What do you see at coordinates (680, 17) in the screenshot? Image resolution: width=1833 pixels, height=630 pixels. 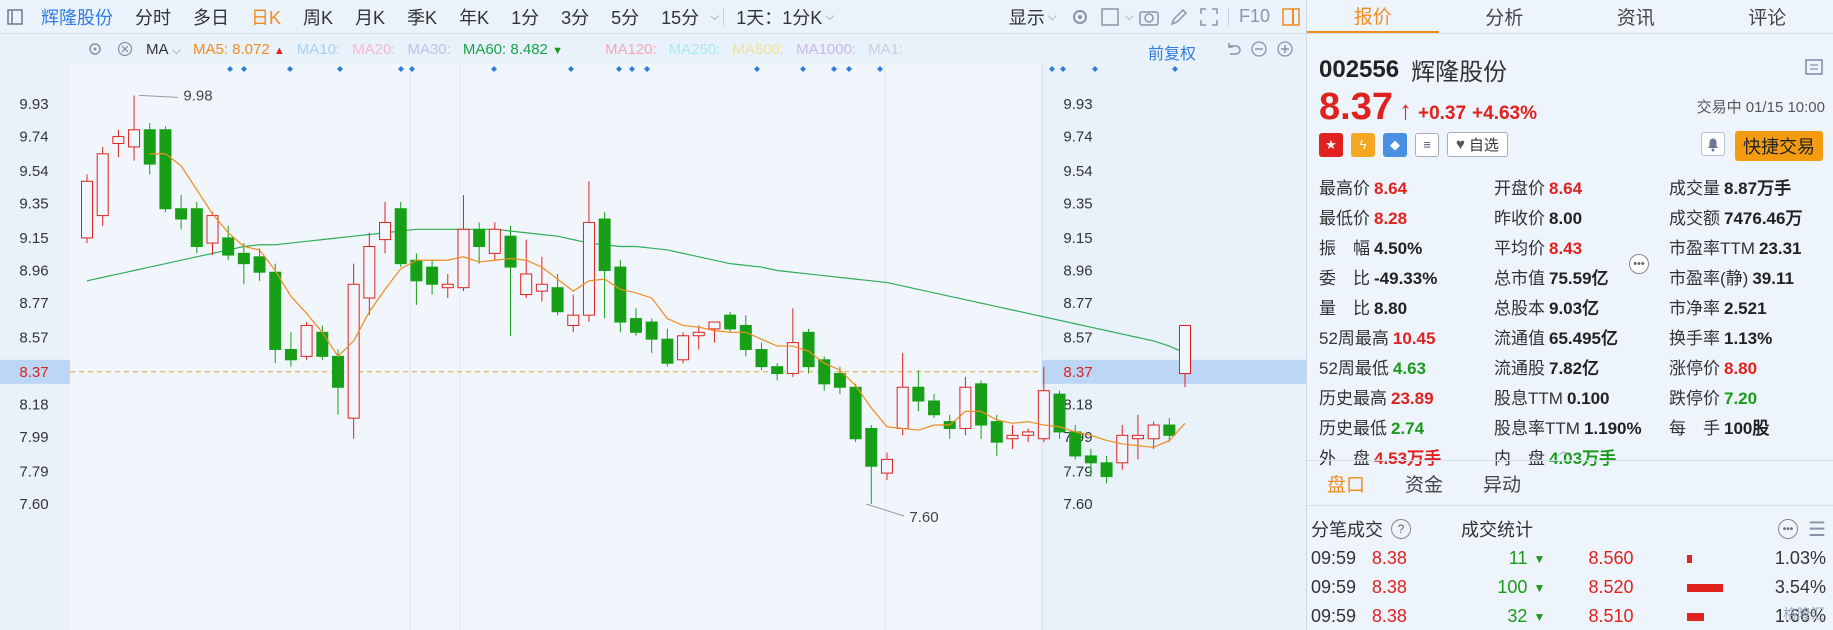 I see `period-tab: 15分` at bounding box center [680, 17].